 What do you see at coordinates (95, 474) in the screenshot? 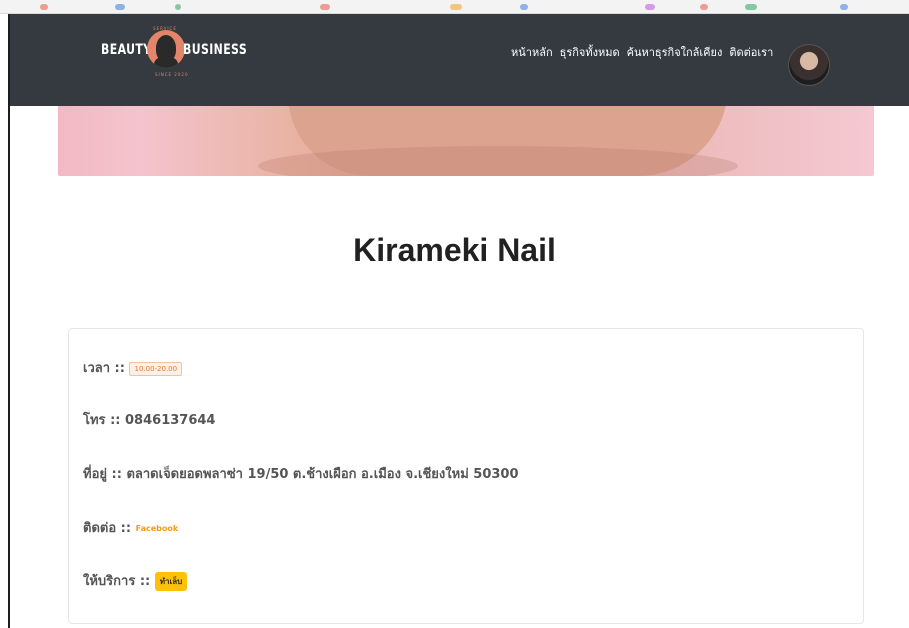
I see `address-label: ที่อยู่` at bounding box center [95, 474].